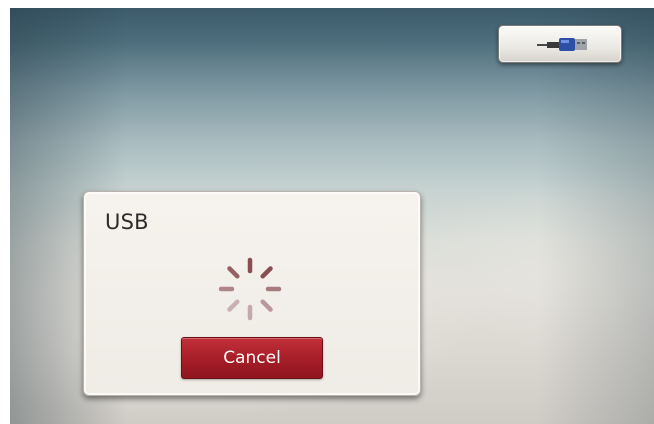  I want to click on usb-connector-icon, so click(562, 44).